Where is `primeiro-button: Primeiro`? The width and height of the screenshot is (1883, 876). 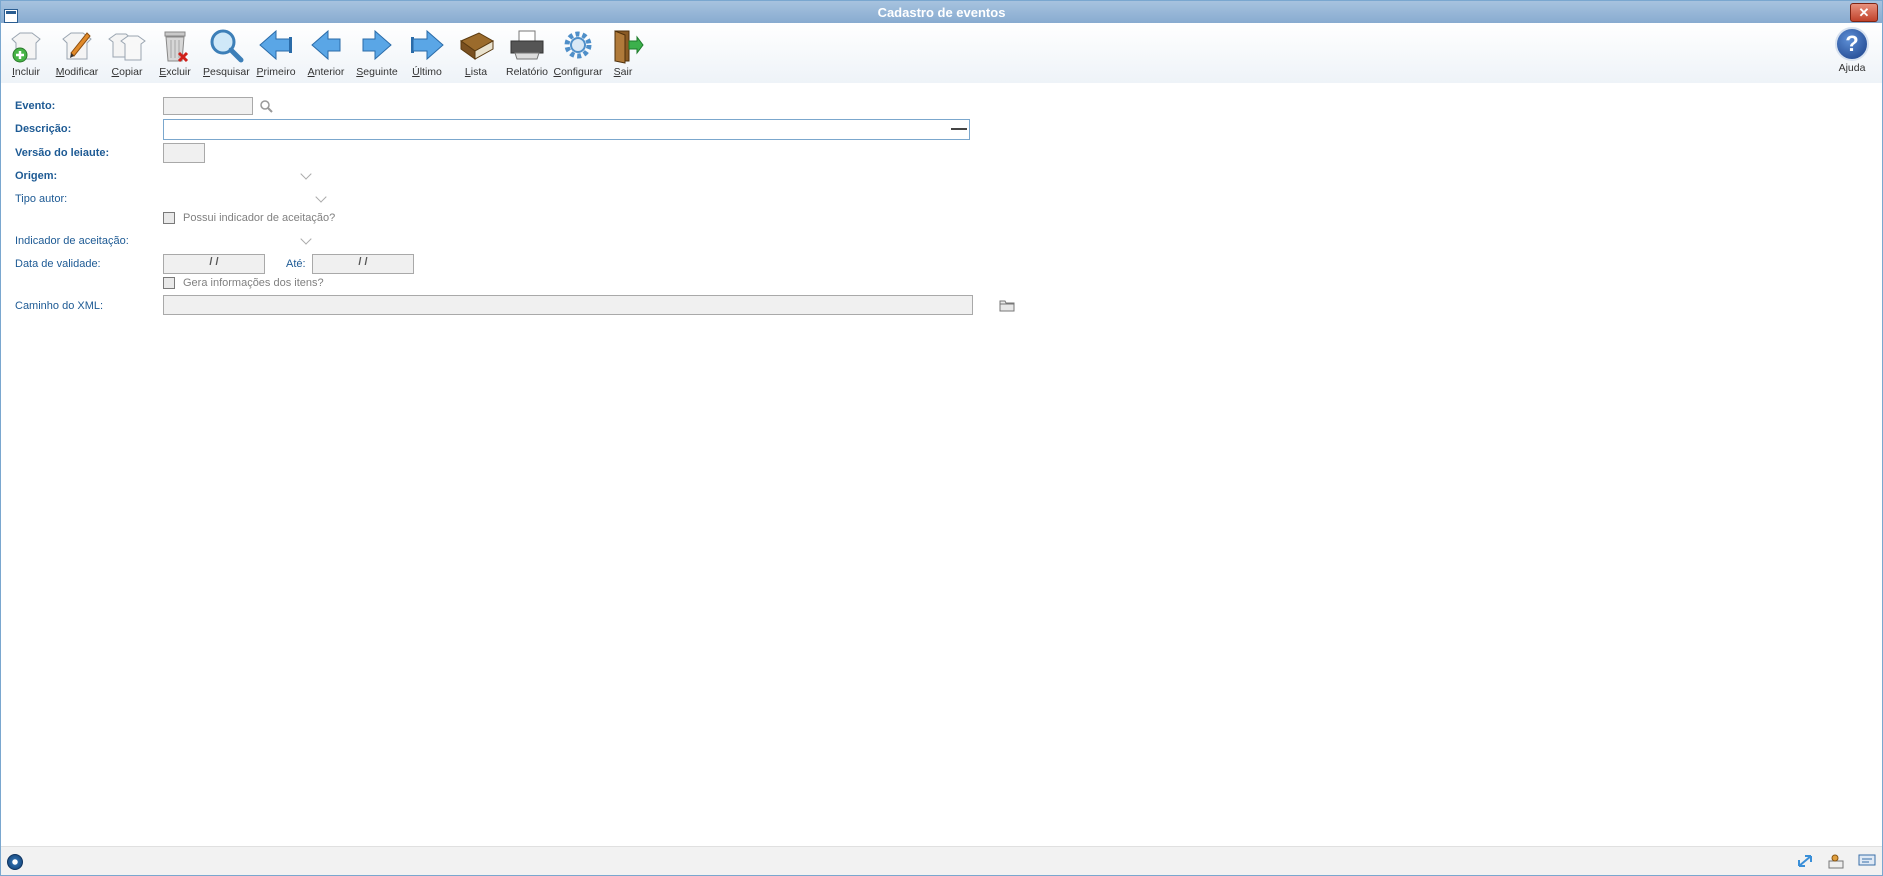 primeiro-button: Primeiro is located at coordinates (276, 54).